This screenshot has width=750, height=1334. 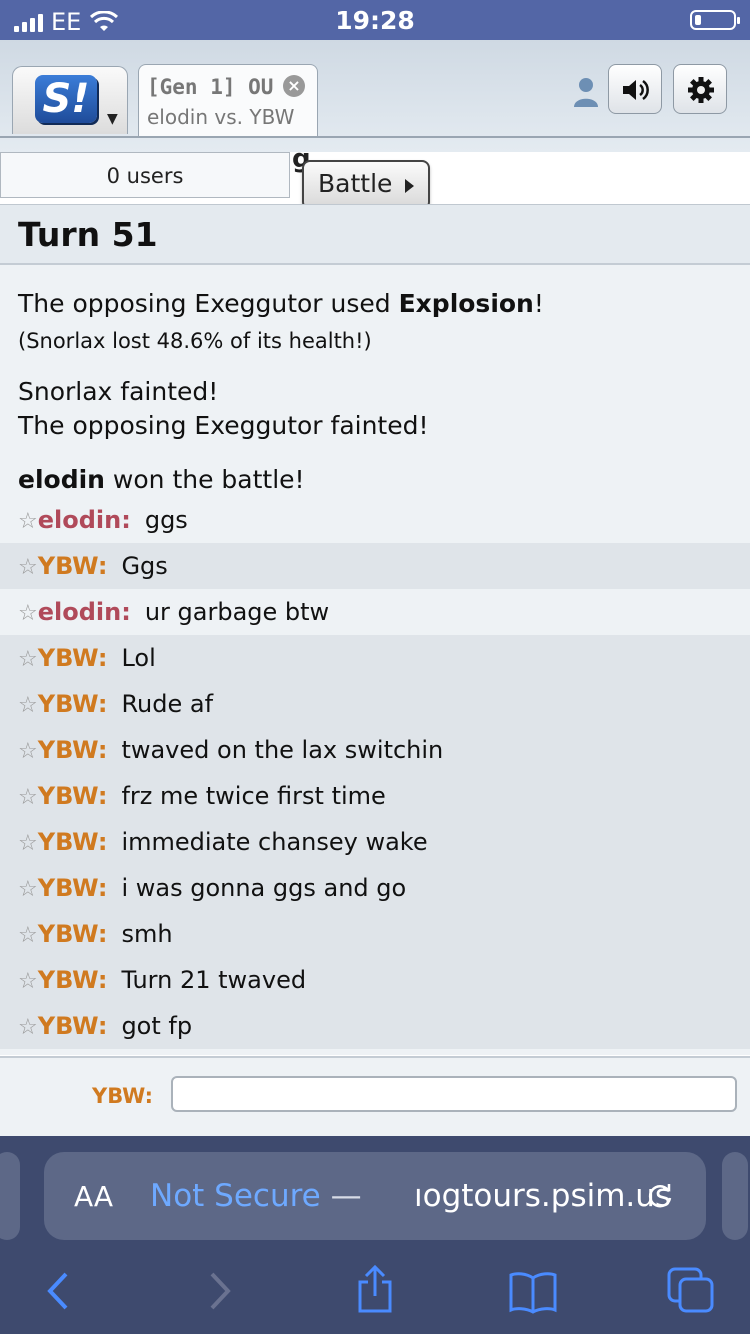 I want to click on tabs-icon, so click(x=691, y=1290).